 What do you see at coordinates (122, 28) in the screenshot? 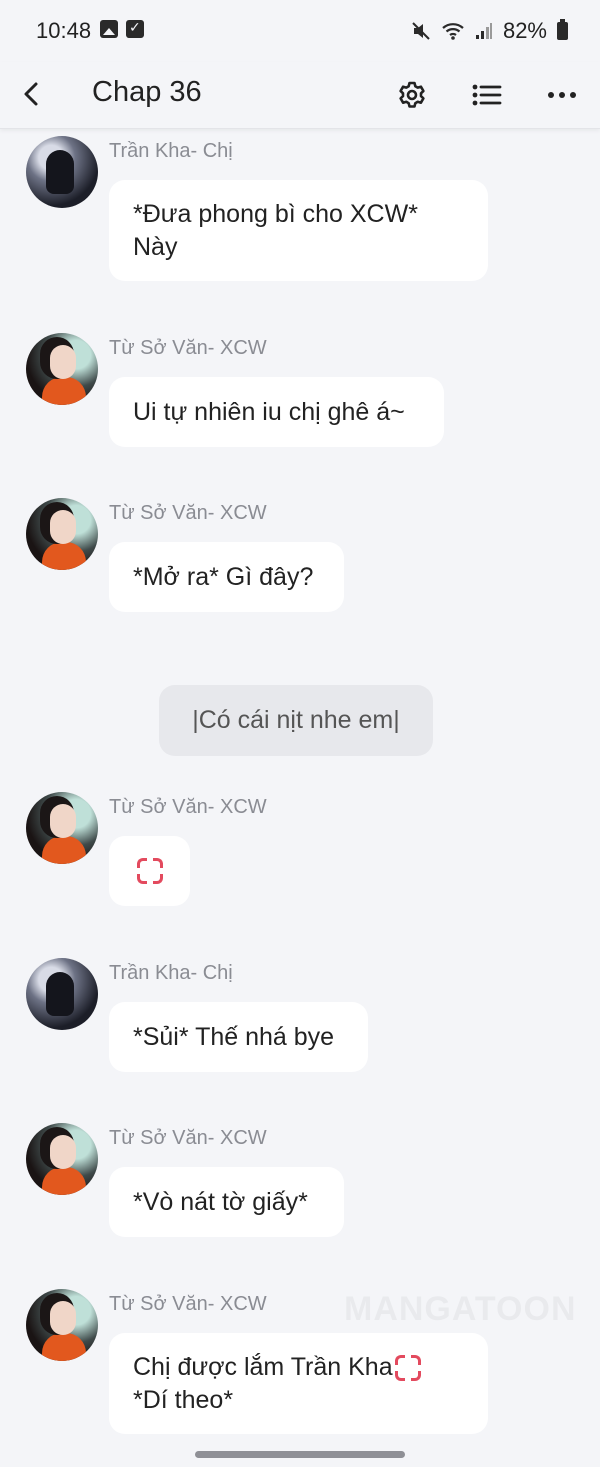
I see `notification-icons` at bounding box center [122, 28].